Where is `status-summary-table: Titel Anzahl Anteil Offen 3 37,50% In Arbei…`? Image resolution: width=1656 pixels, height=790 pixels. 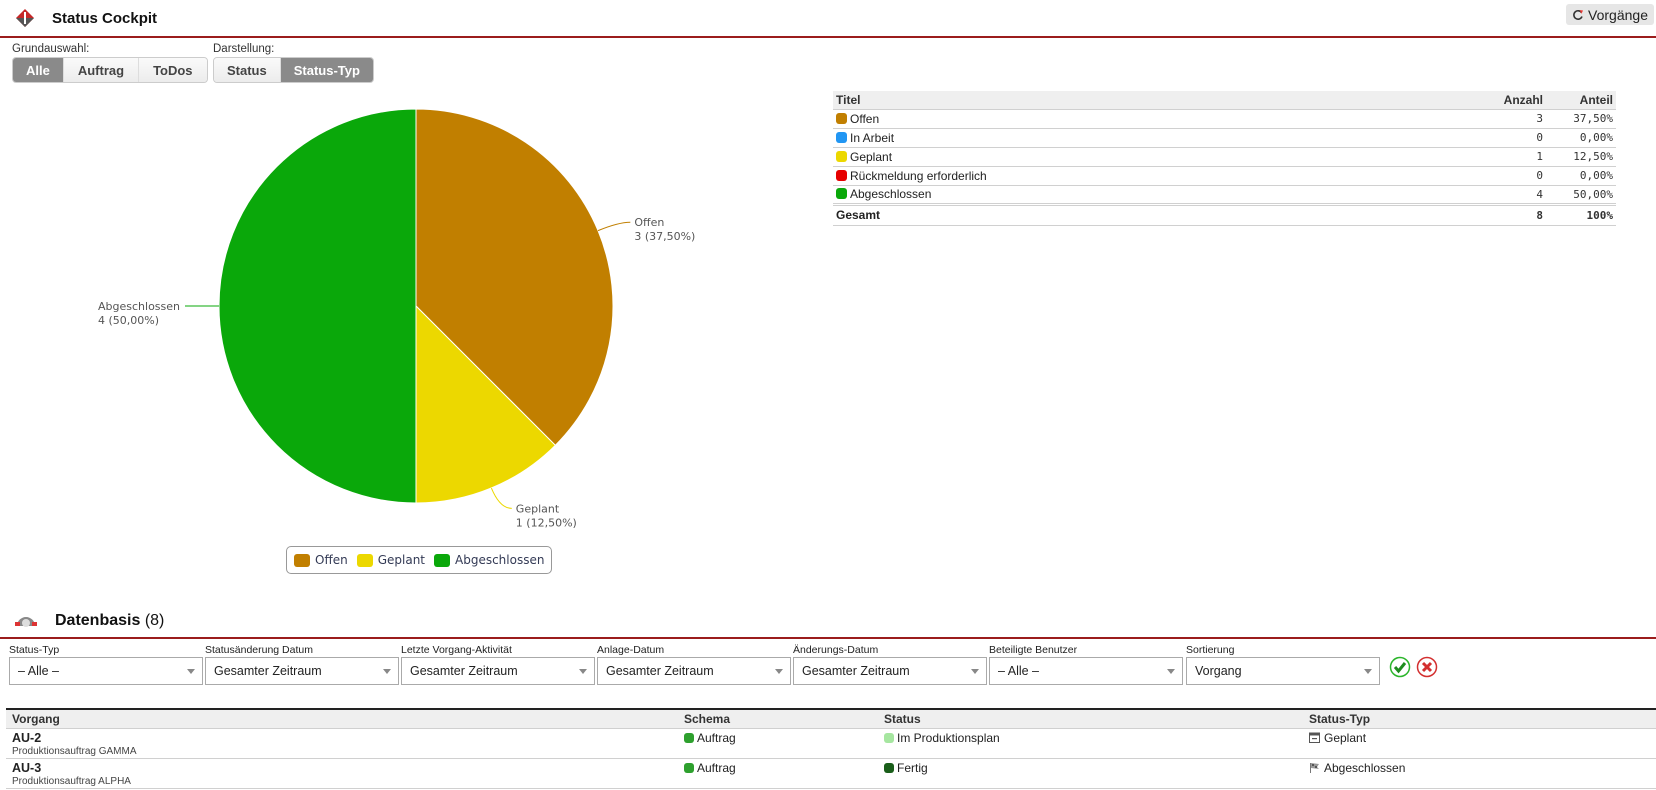 status-summary-table: Titel Anzahl Anteil Offen 3 37,50% In Arbei… is located at coordinates (1224, 158).